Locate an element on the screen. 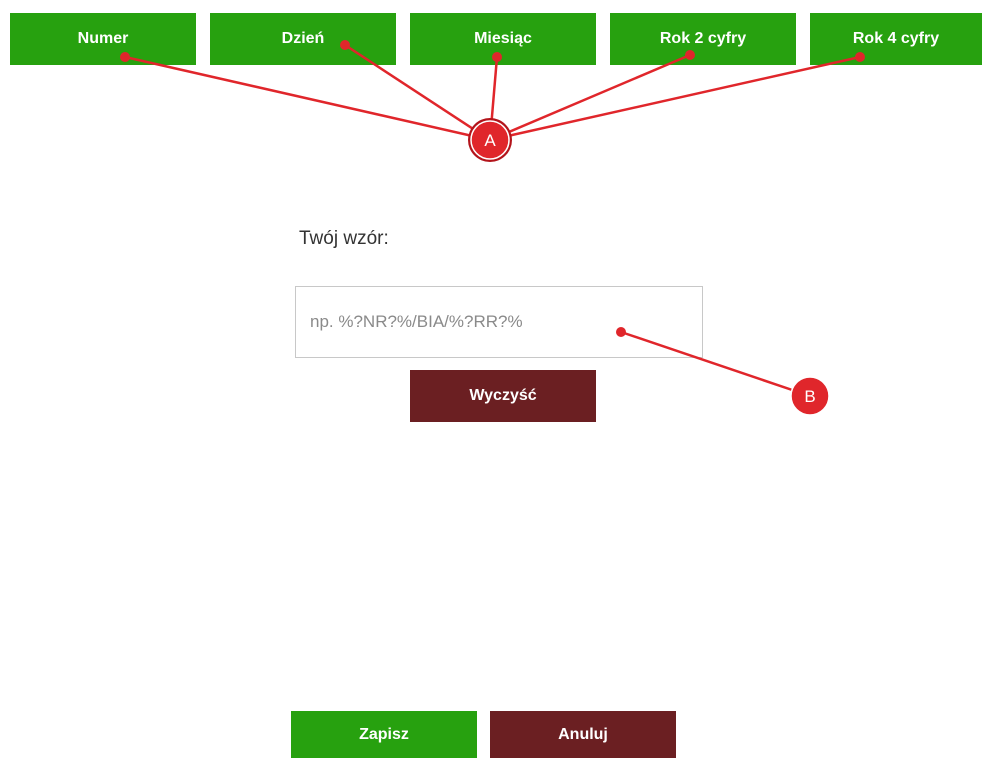 The width and height of the screenshot is (982, 758). annotation-b-label: B is located at coordinates (809, 396).